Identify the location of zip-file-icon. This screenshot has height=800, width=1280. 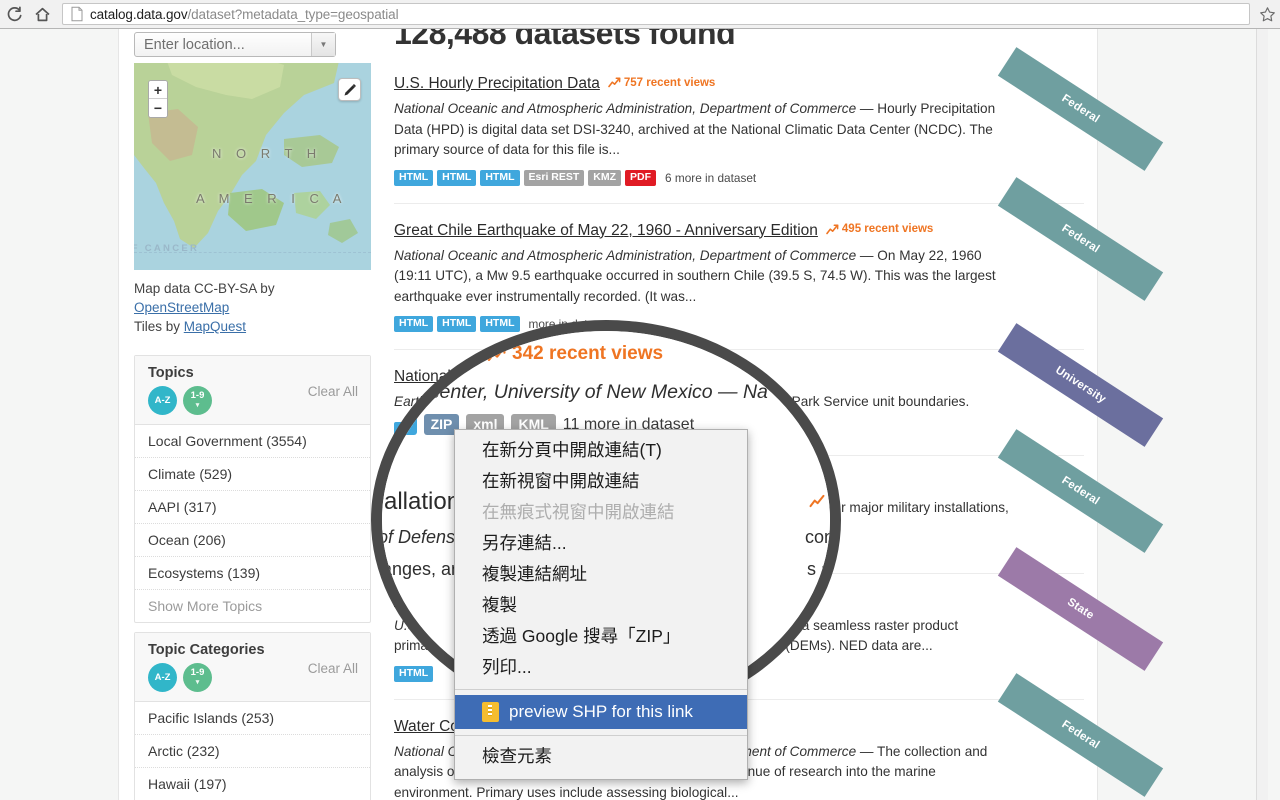
(490, 712).